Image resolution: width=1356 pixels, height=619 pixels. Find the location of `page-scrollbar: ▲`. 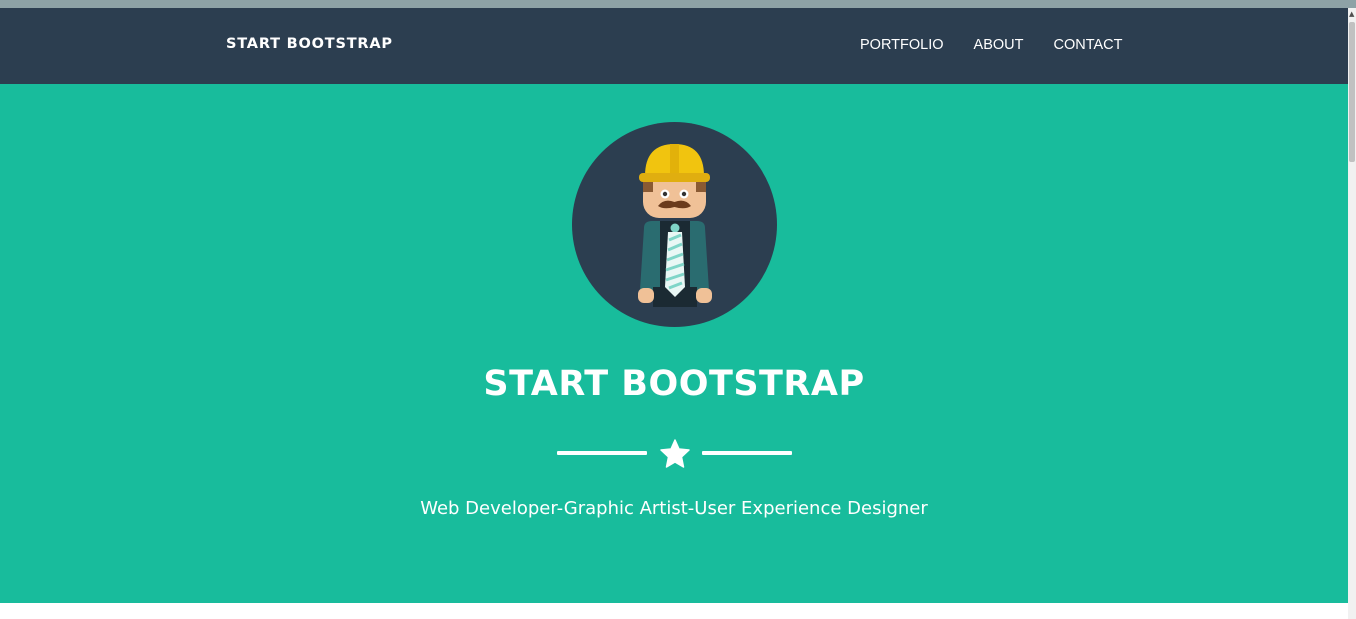

page-scrollbar: ▲ is located at coordinates (1352, 313).